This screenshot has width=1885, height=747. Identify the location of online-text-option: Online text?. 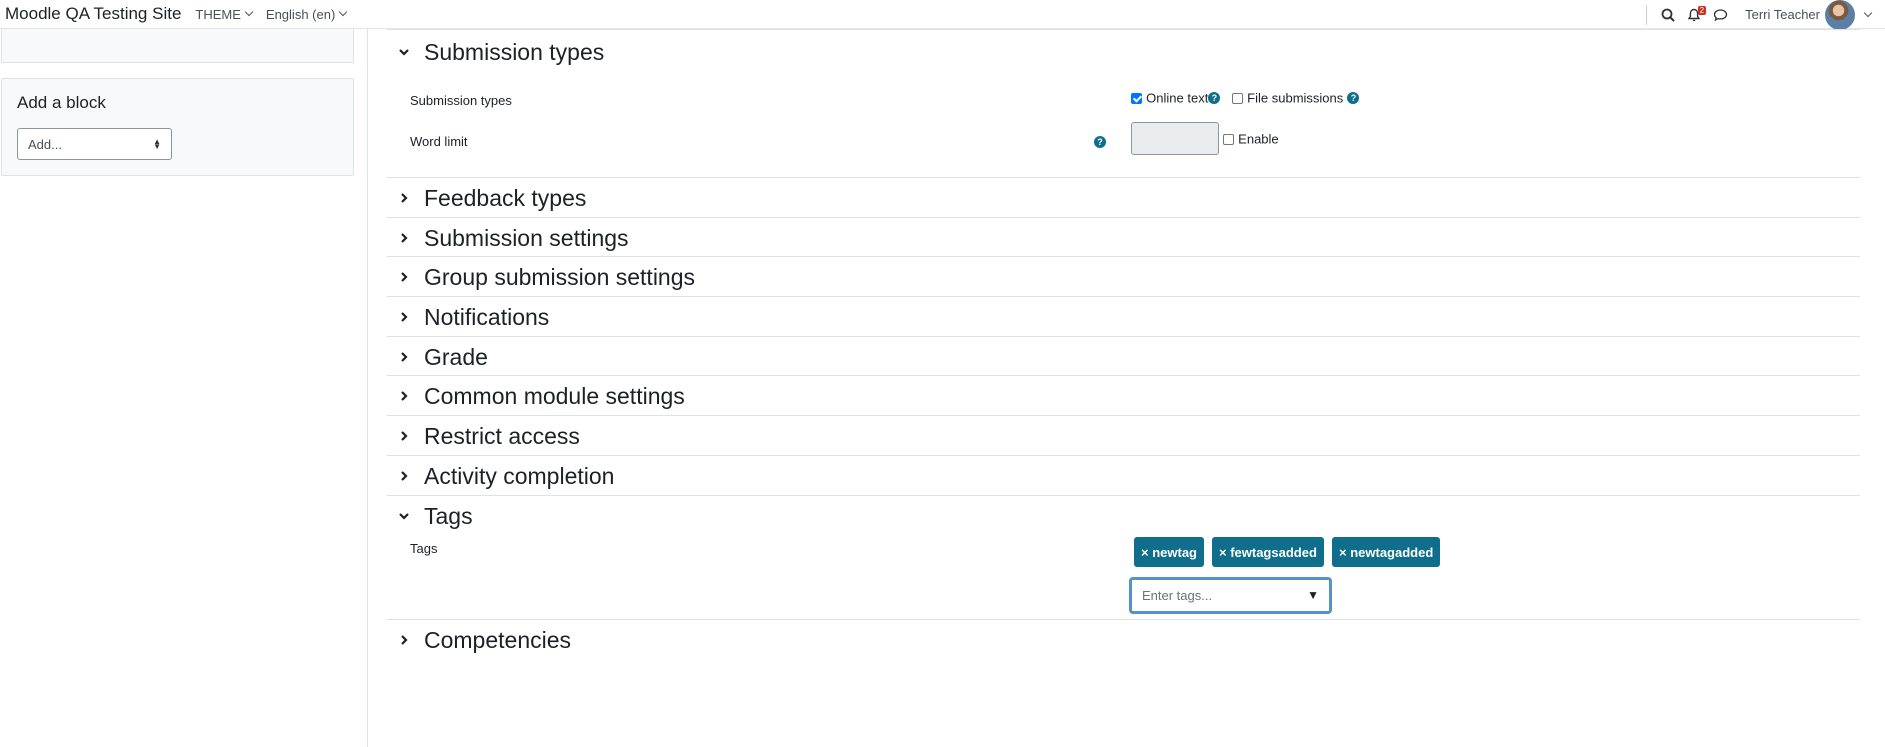
(1176, 97).